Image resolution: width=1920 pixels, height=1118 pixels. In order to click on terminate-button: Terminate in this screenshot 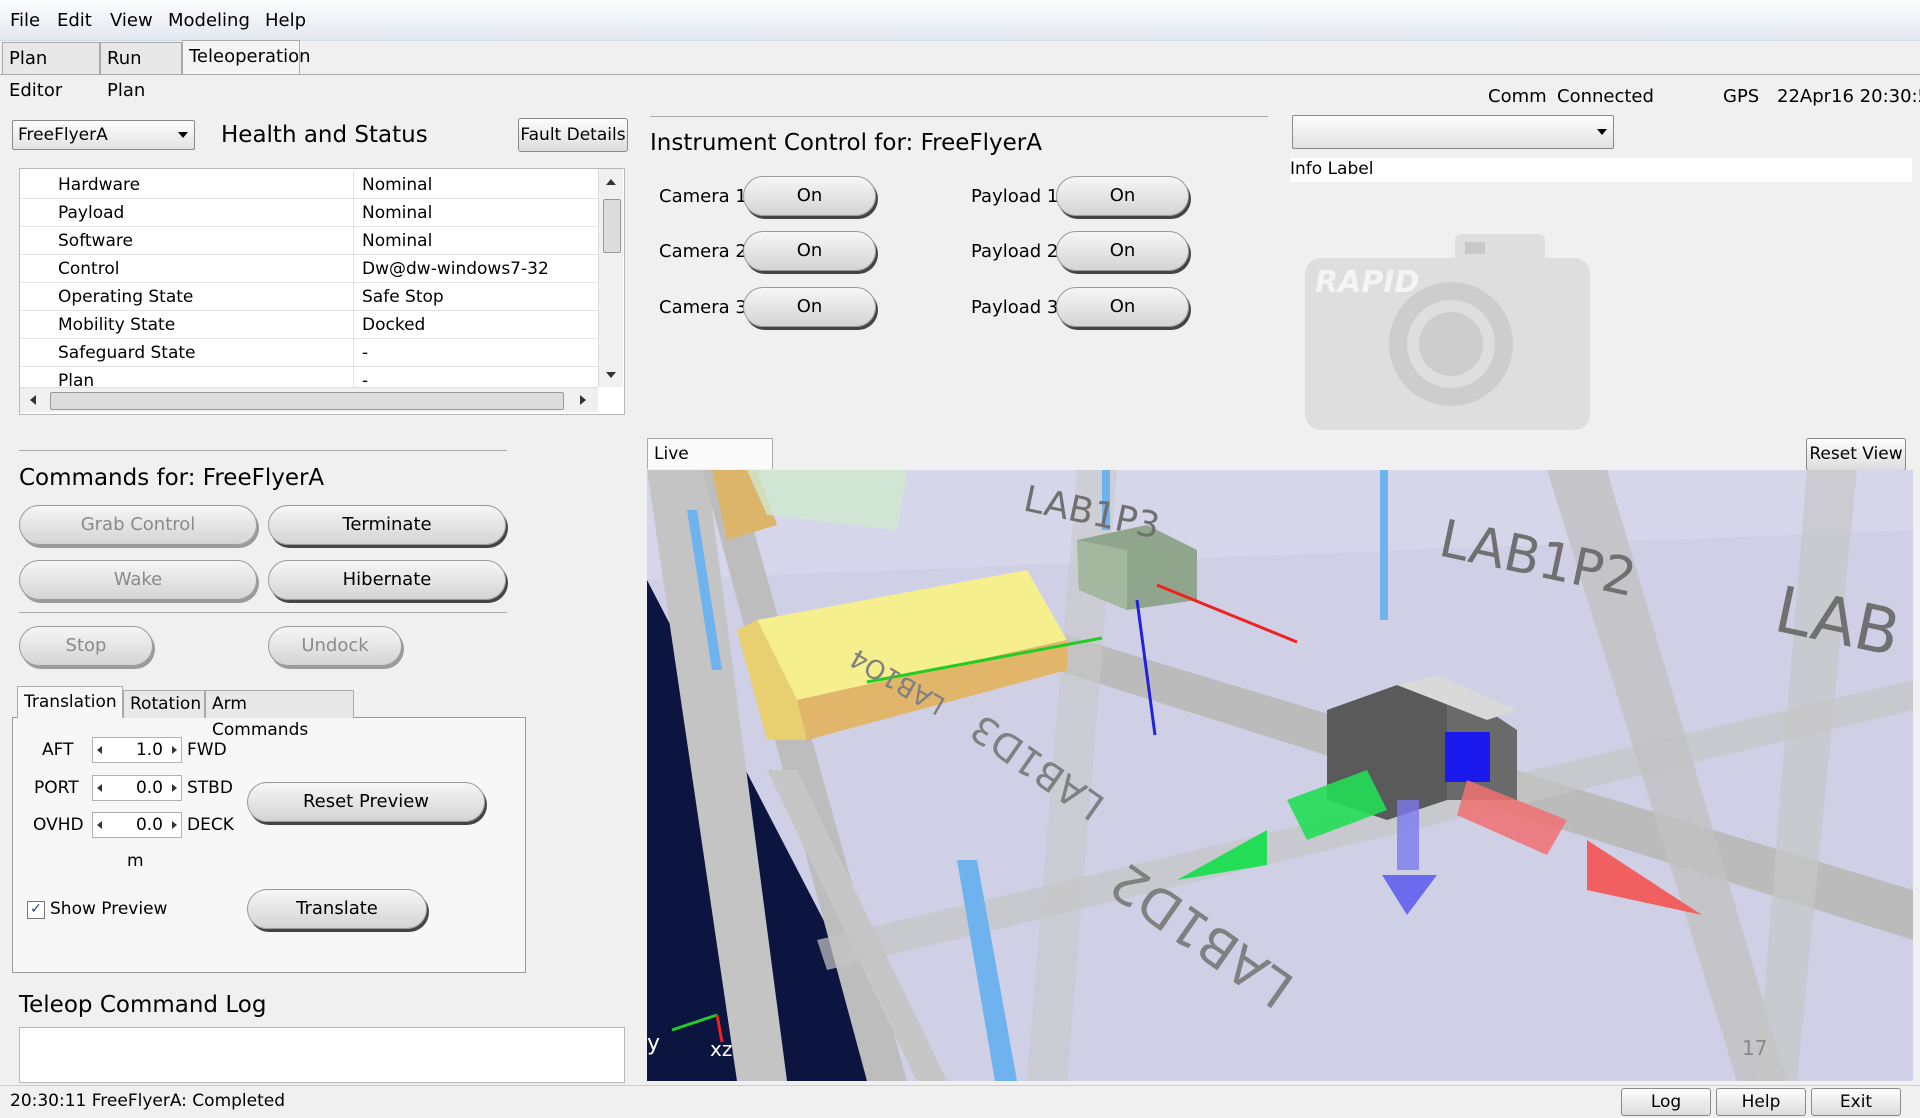, I will do `click(387, 525)`.